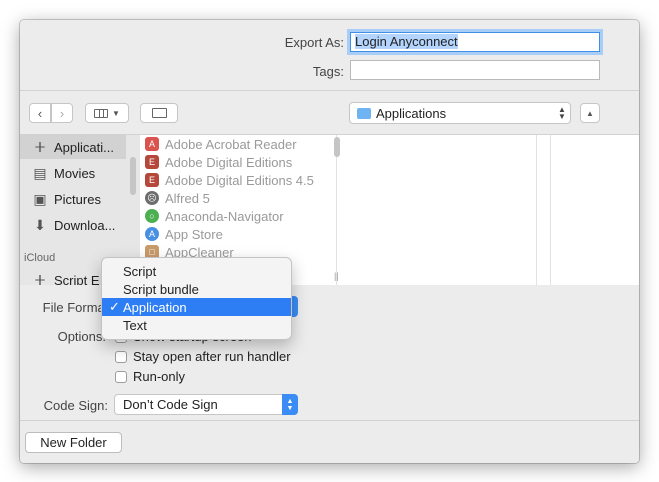  I want to click on sidebar-scrollbar, so click(133, 176).